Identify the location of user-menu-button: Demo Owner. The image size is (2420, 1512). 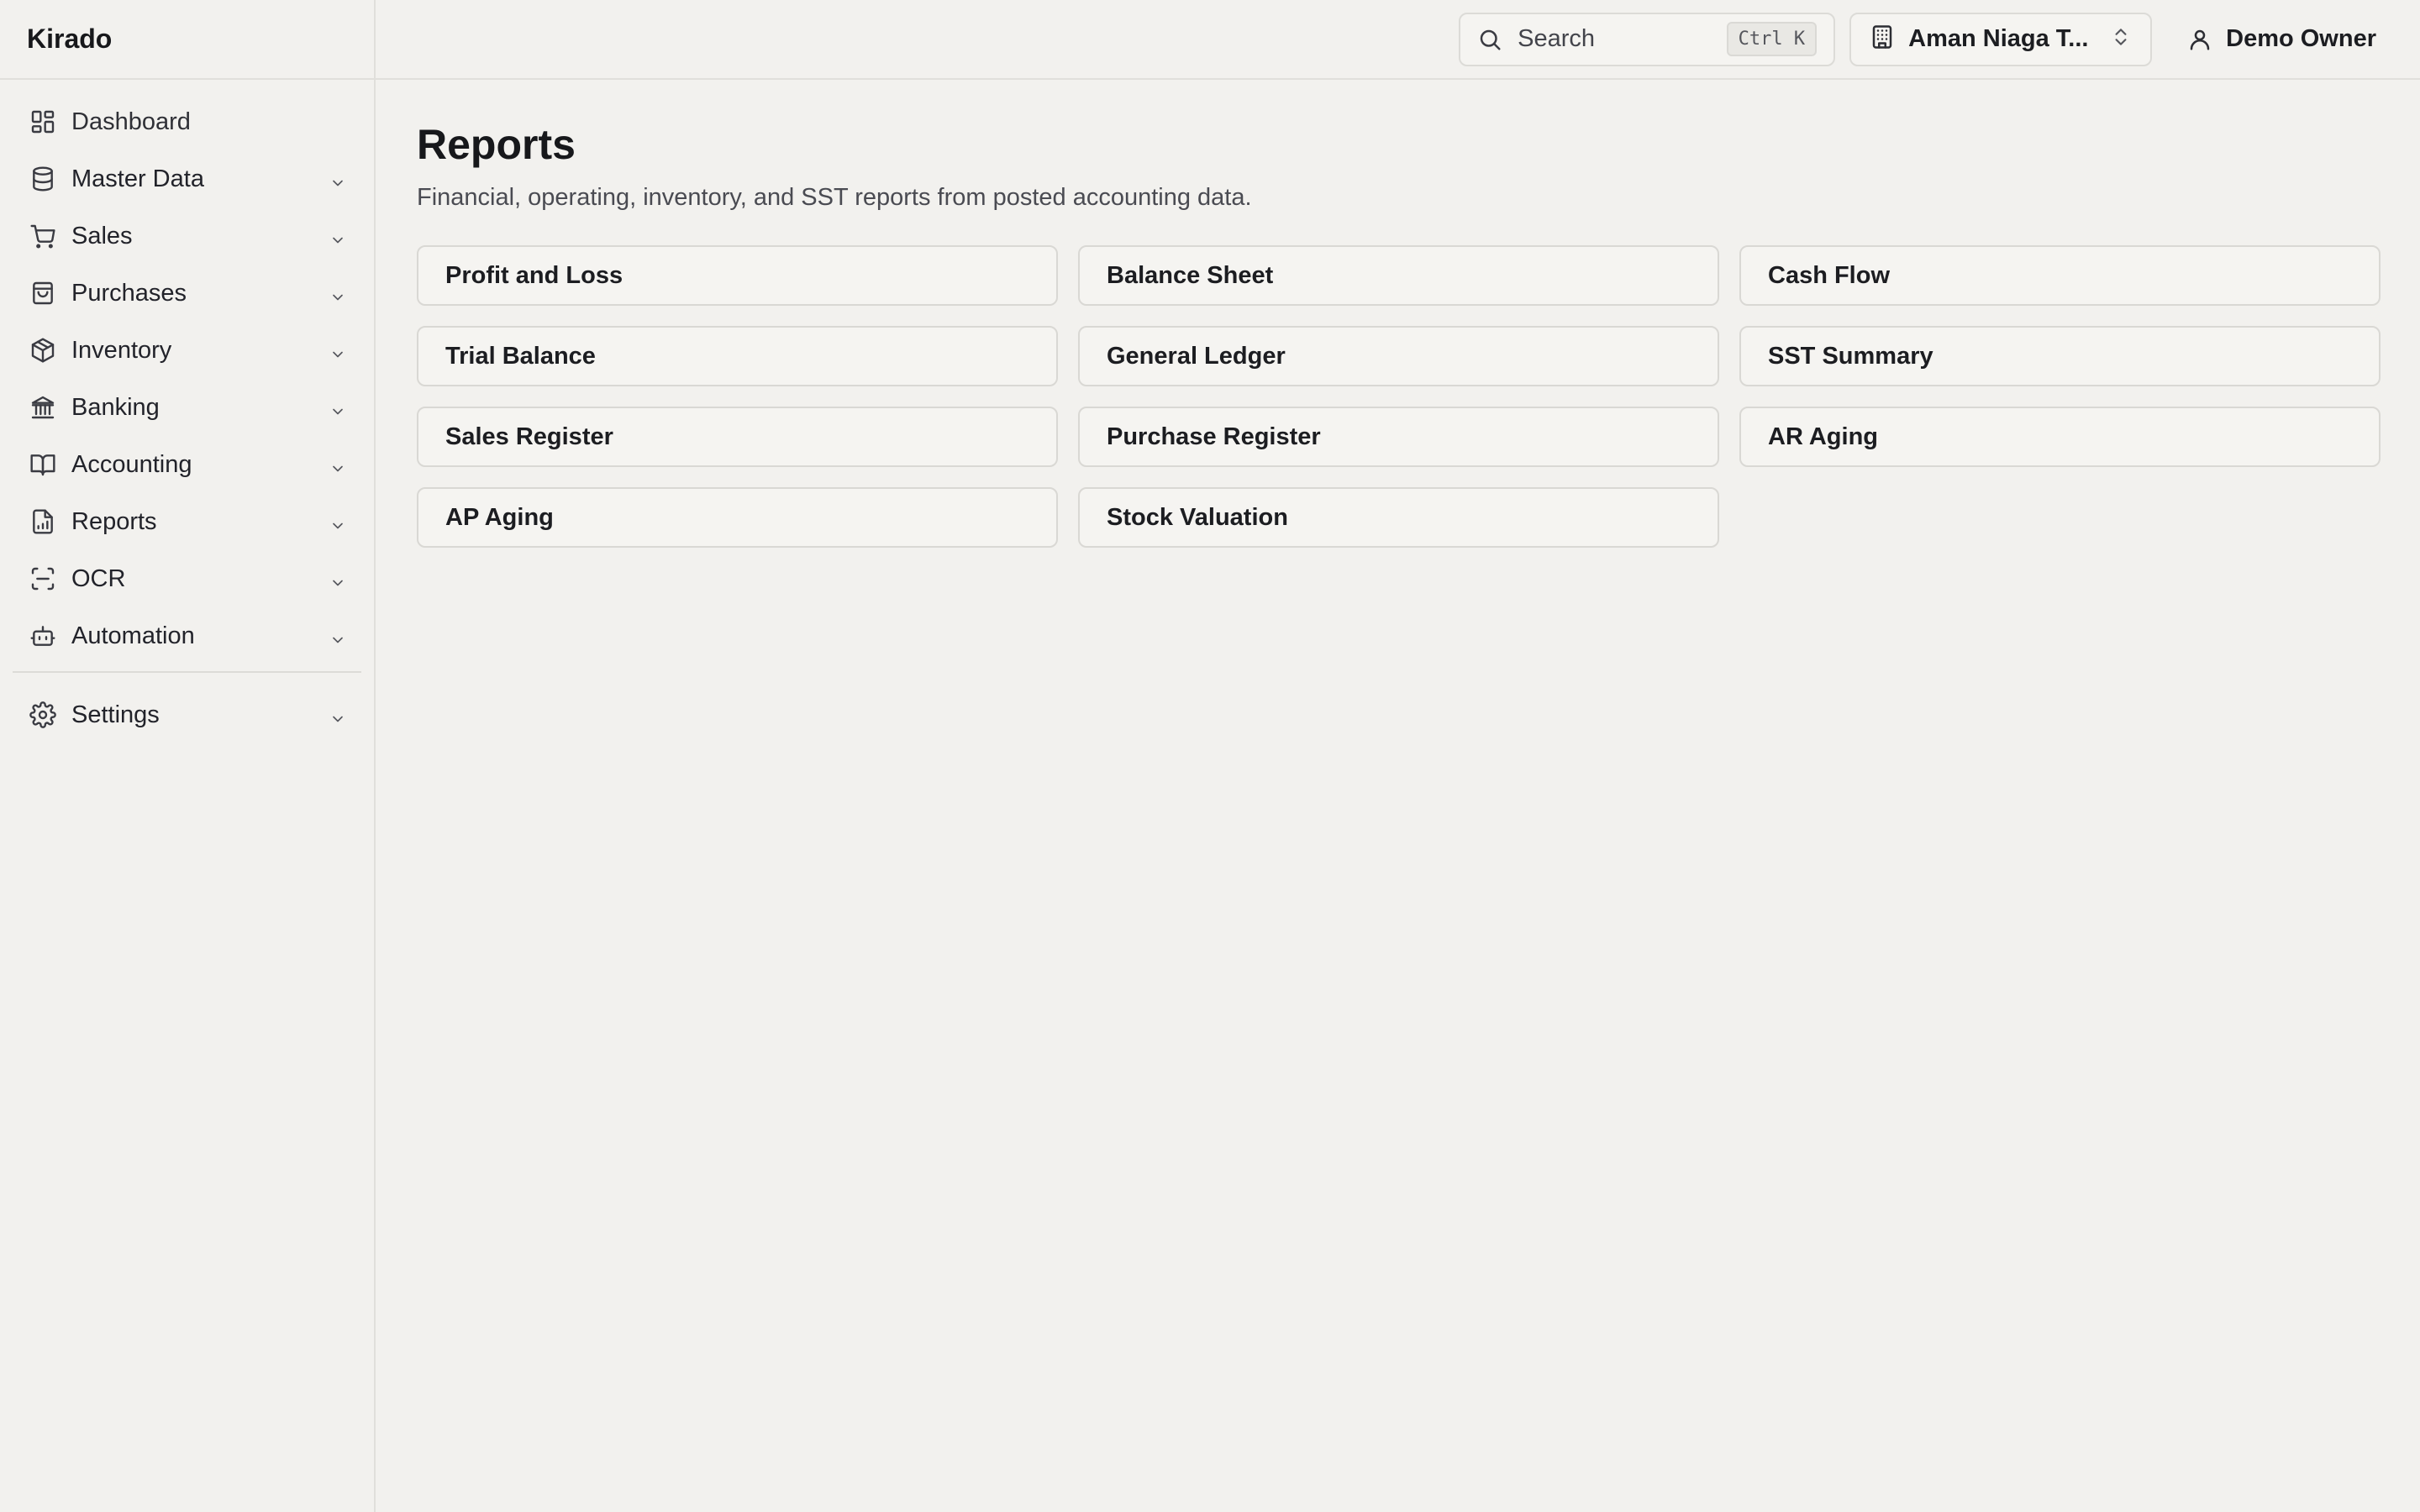
(2281, 39).